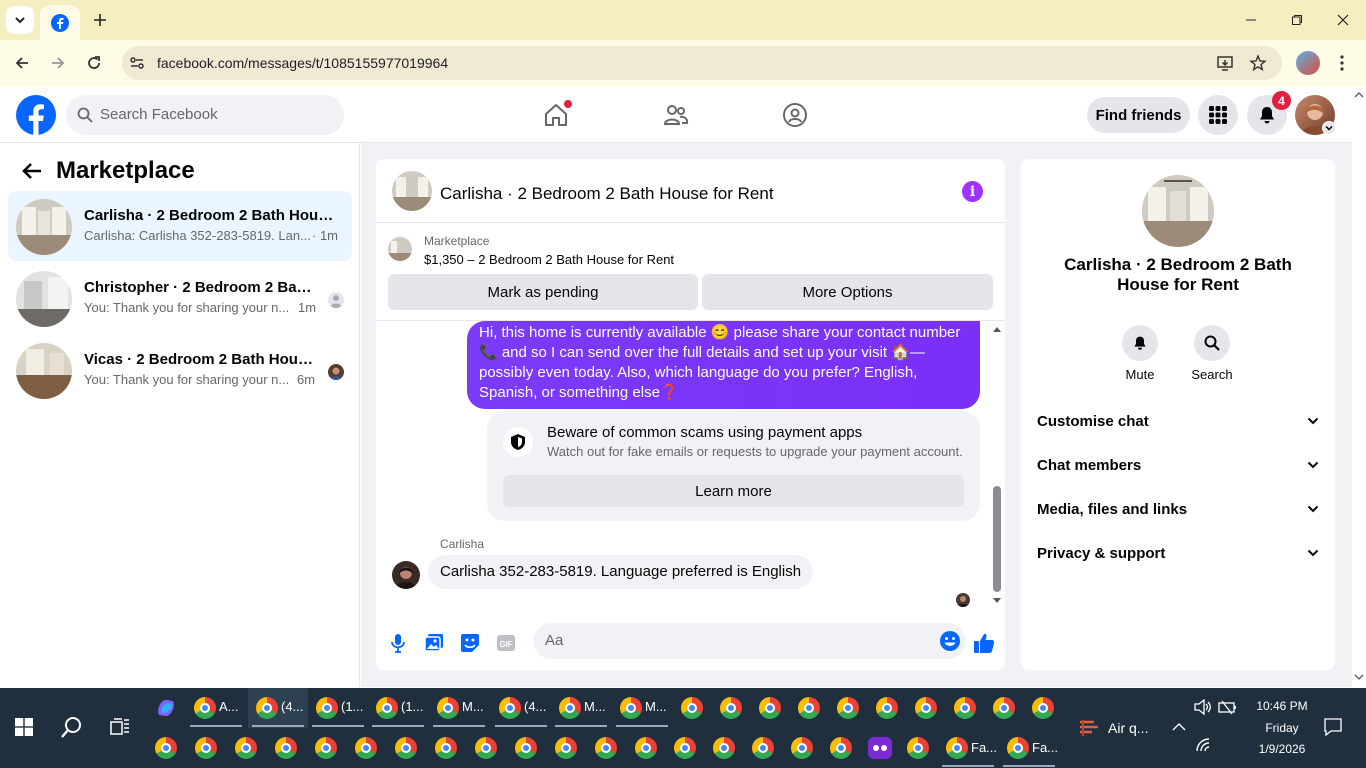 The width and height of the screenshot is (1366, 768). I want to click on privacy-support-section: Privacy & support, so click(1178, 553).